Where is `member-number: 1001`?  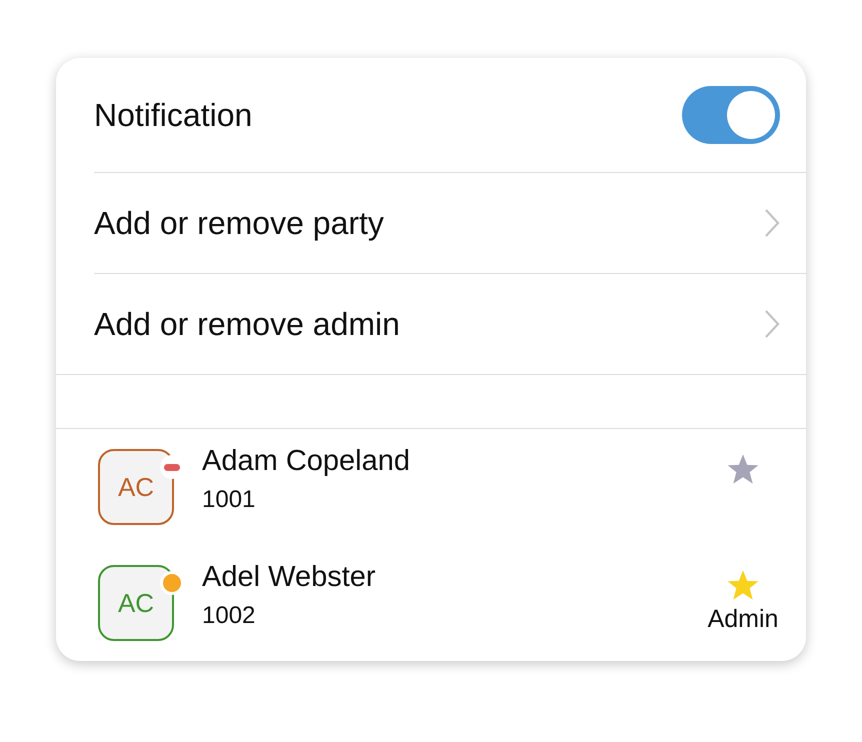
member-number: 1001 is located at coordinates (229, 500).